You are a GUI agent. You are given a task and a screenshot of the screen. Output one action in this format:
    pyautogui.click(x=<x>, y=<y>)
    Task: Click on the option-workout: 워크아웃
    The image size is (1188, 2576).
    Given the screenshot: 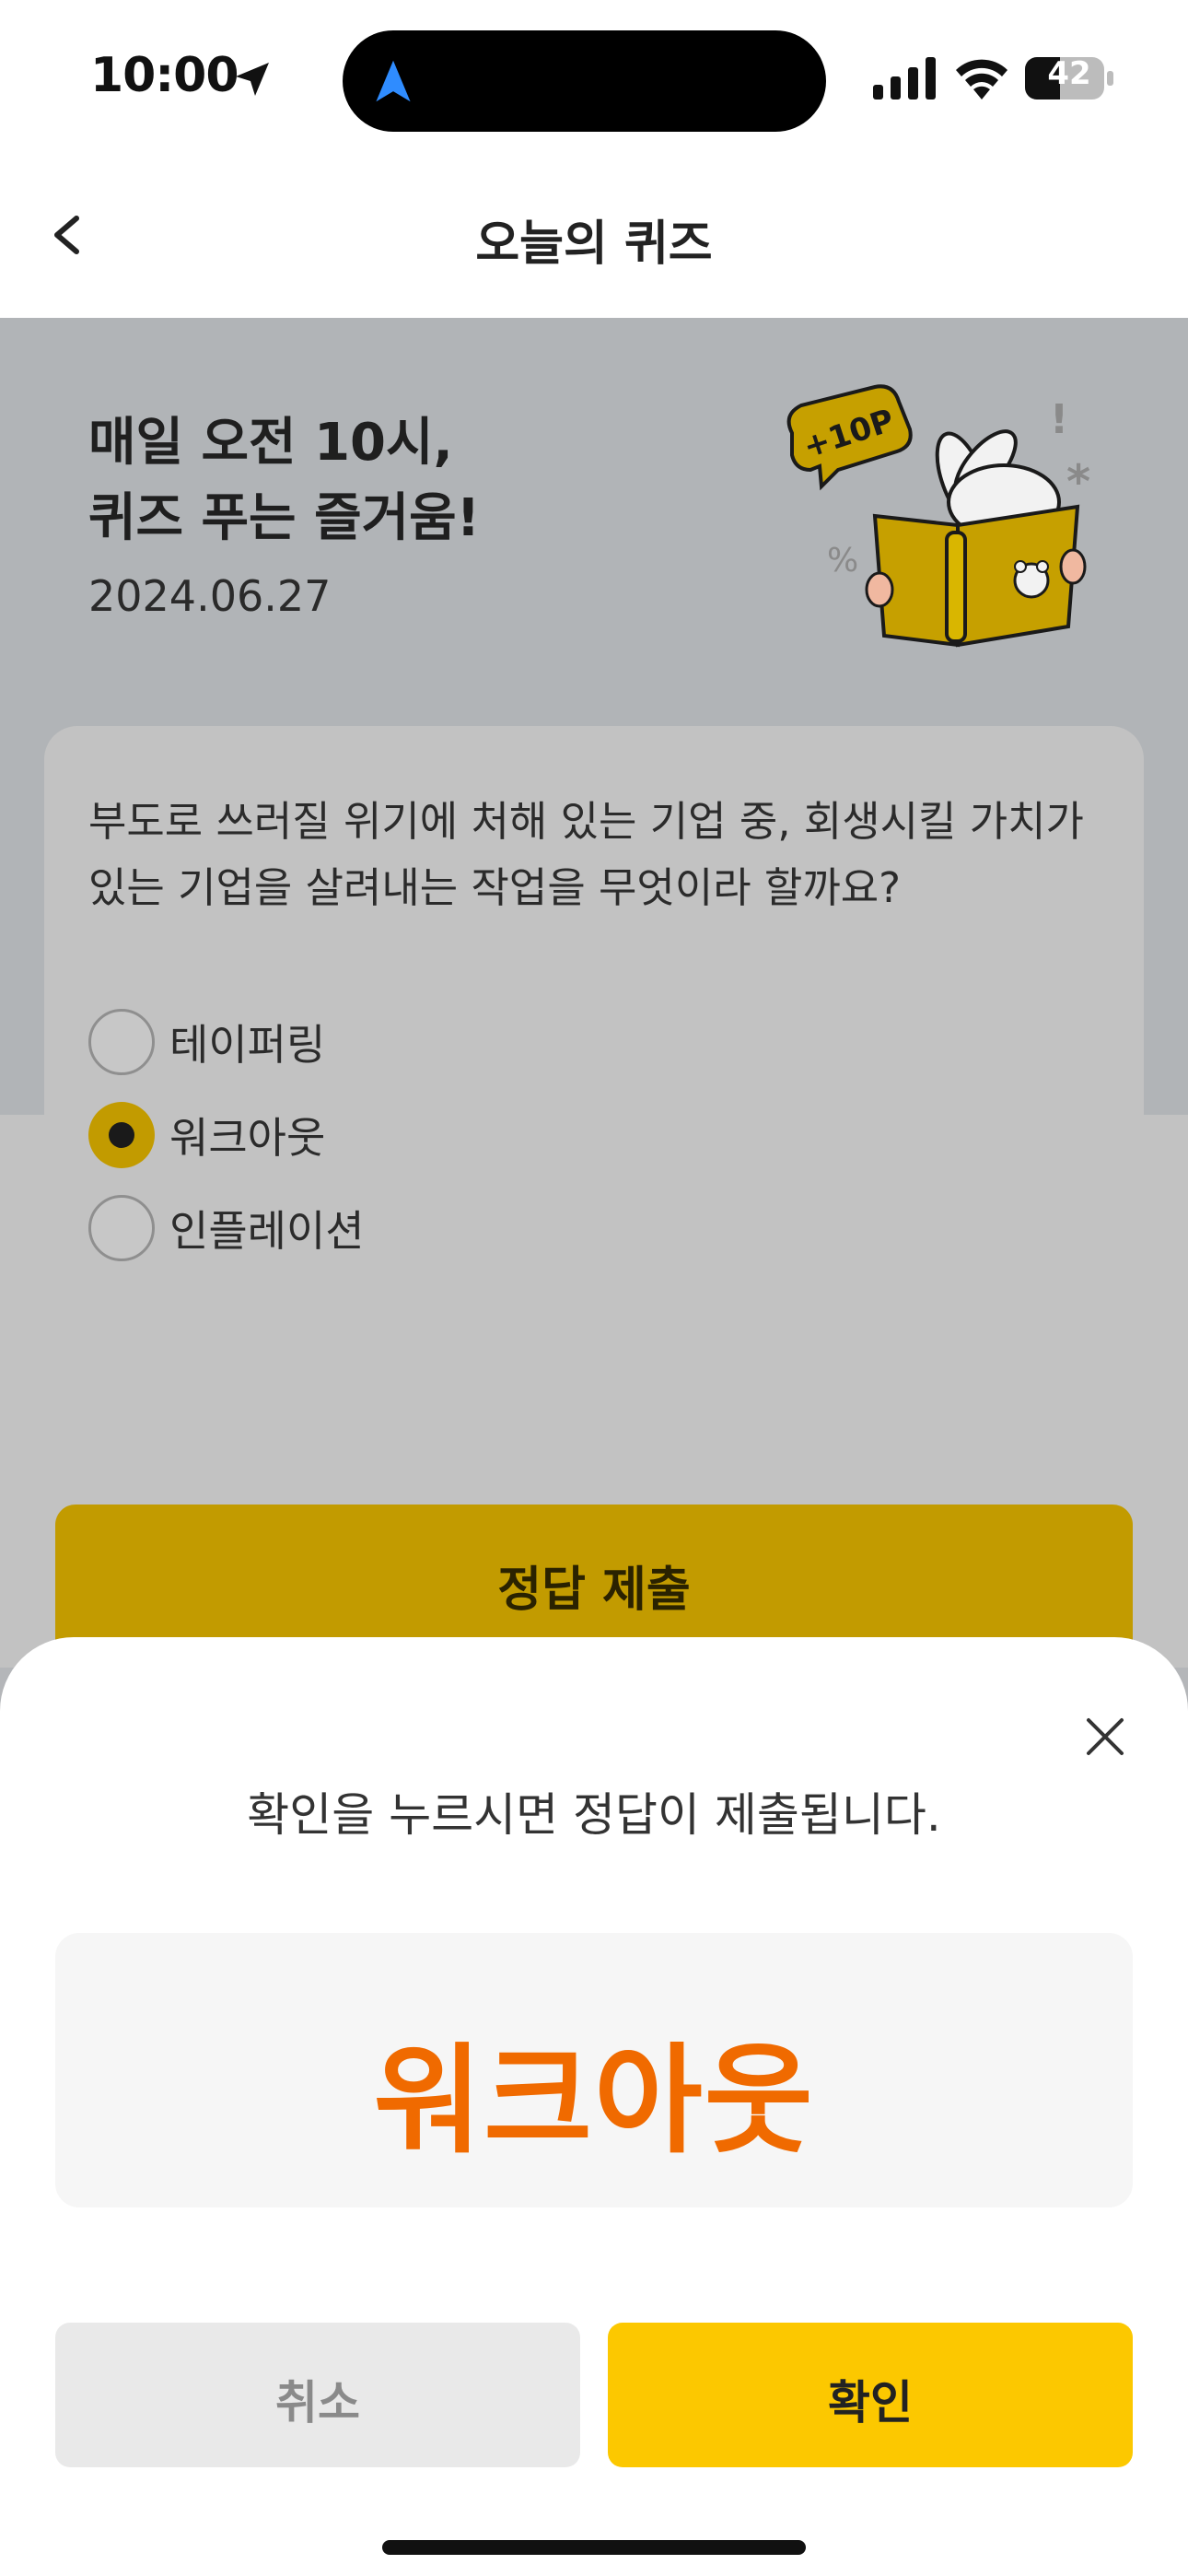 What is the action you would take?
    pyautogui.click(x=206, y=1135)
    